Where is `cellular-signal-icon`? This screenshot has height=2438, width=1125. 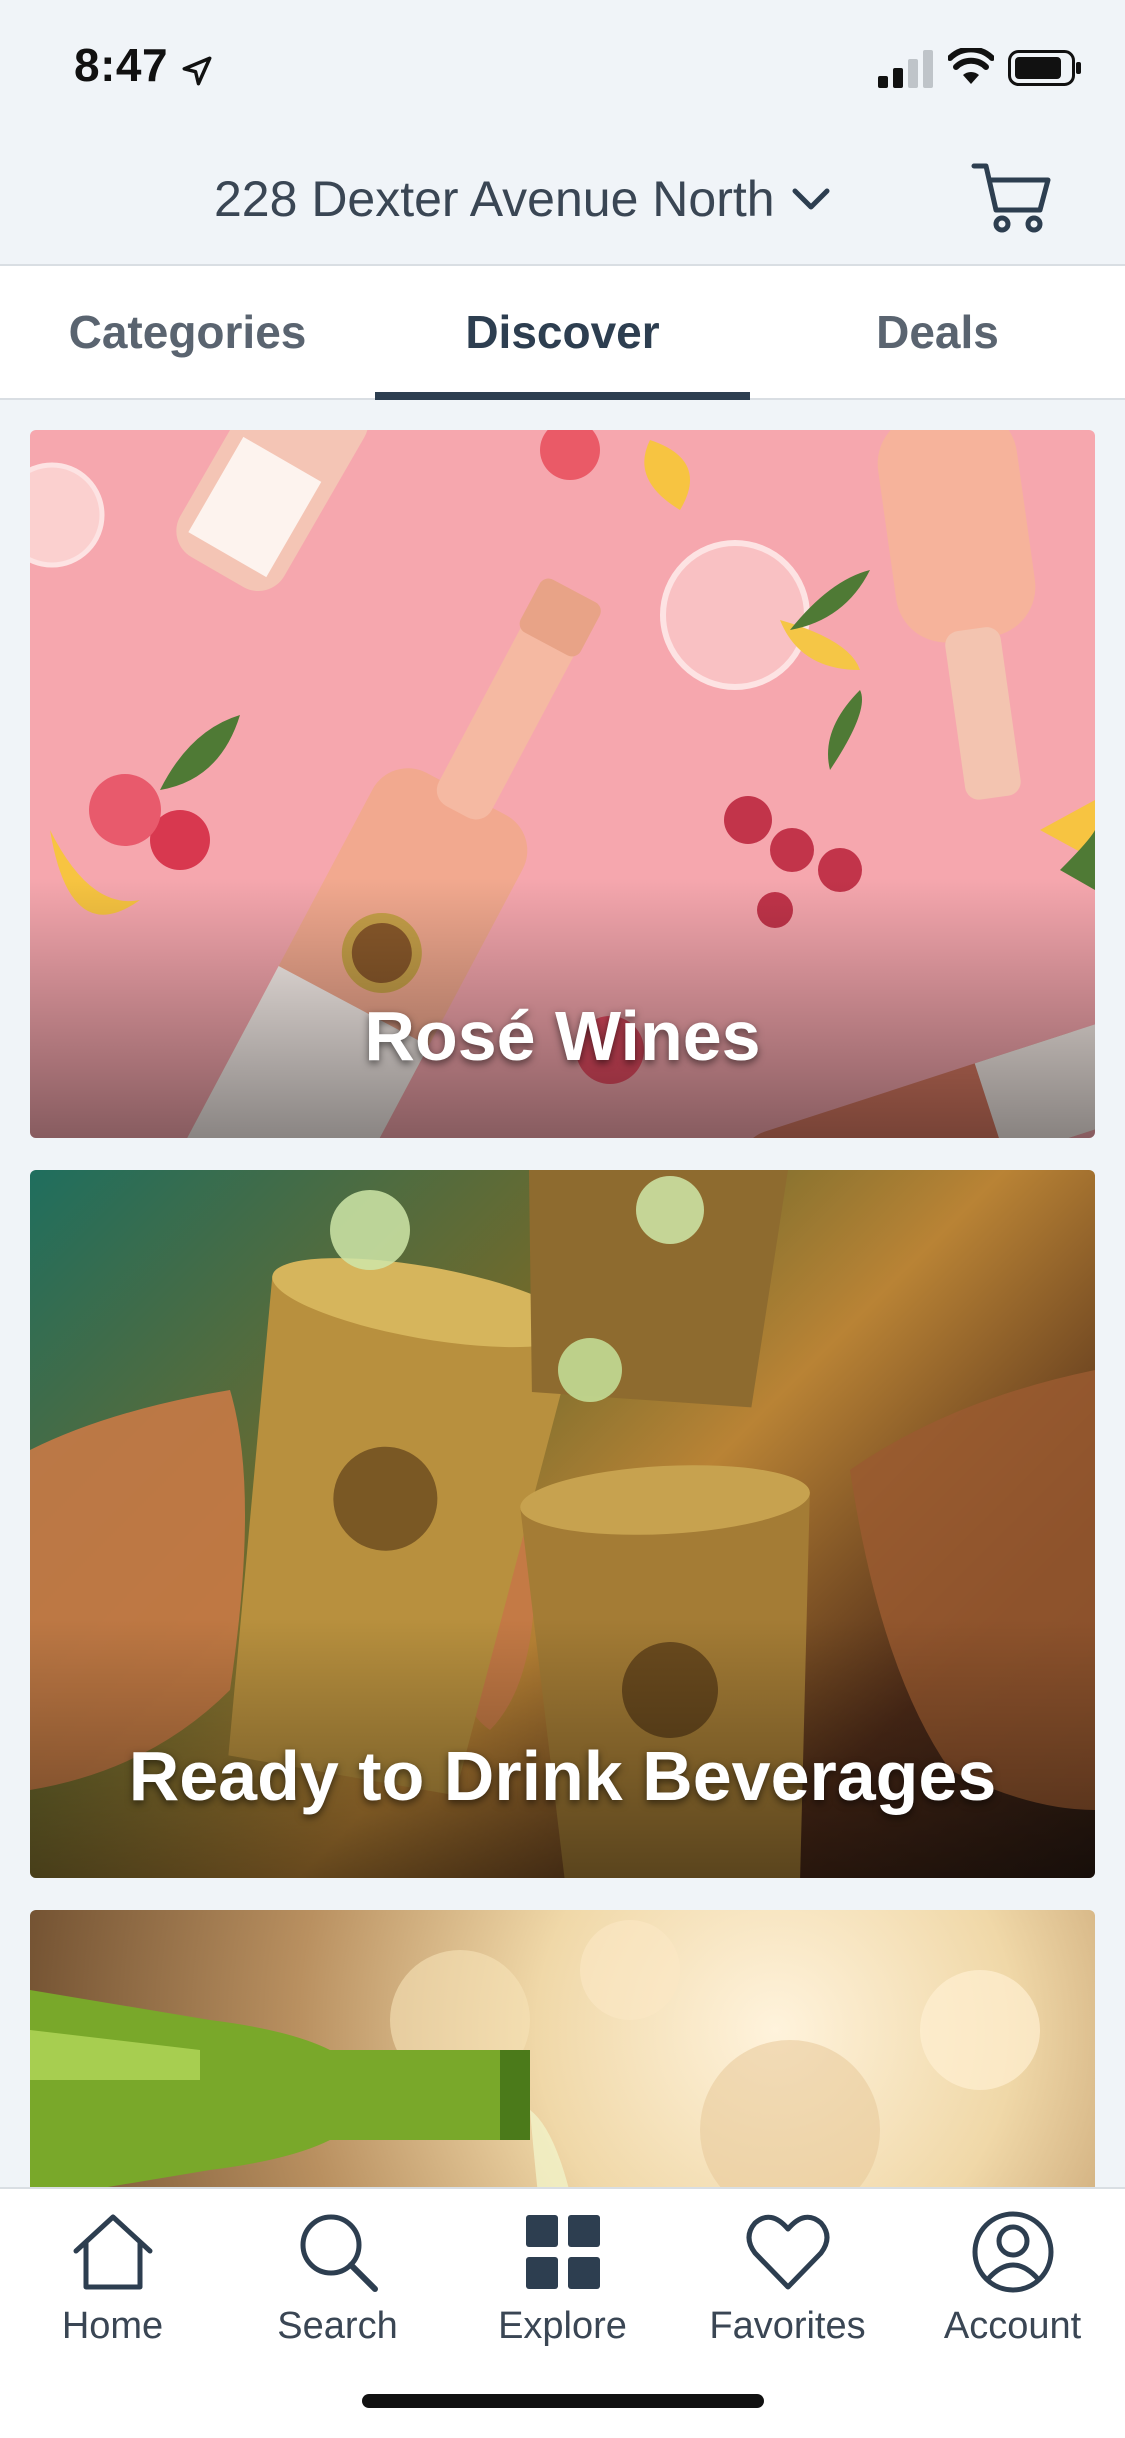
cellular-signal-icon is located at coordinates (905, 69).